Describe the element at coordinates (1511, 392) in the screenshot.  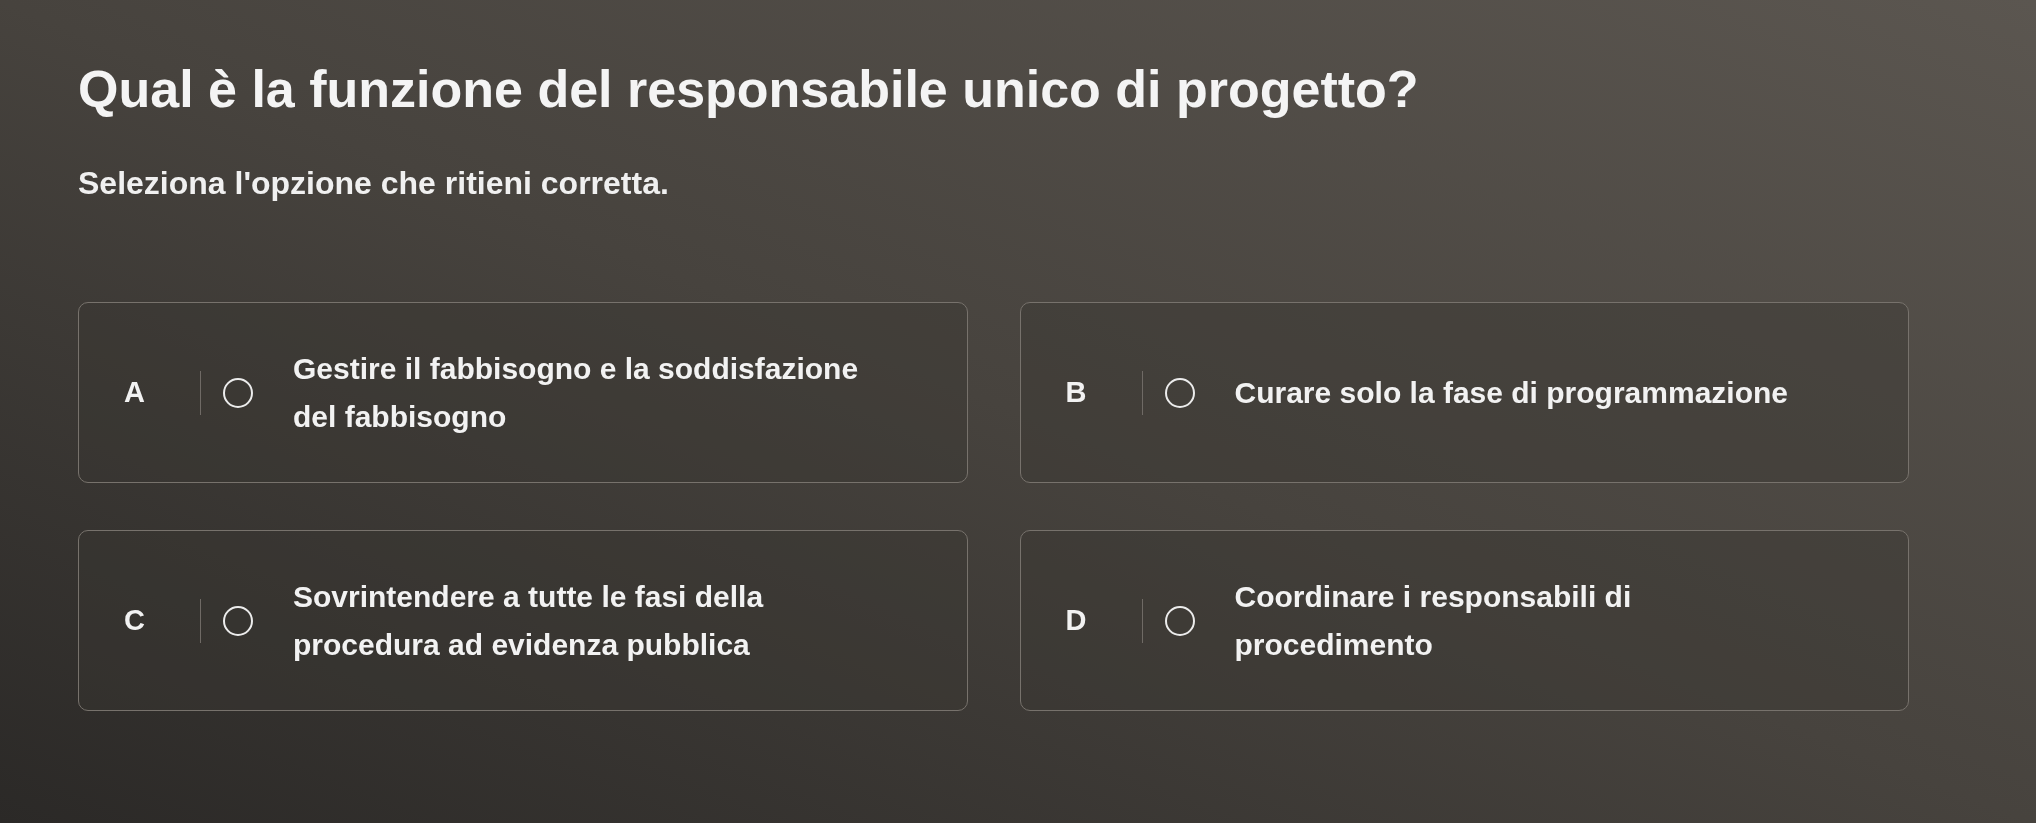
I see `option-text: Curare solo la fase di programmazione` at that location.